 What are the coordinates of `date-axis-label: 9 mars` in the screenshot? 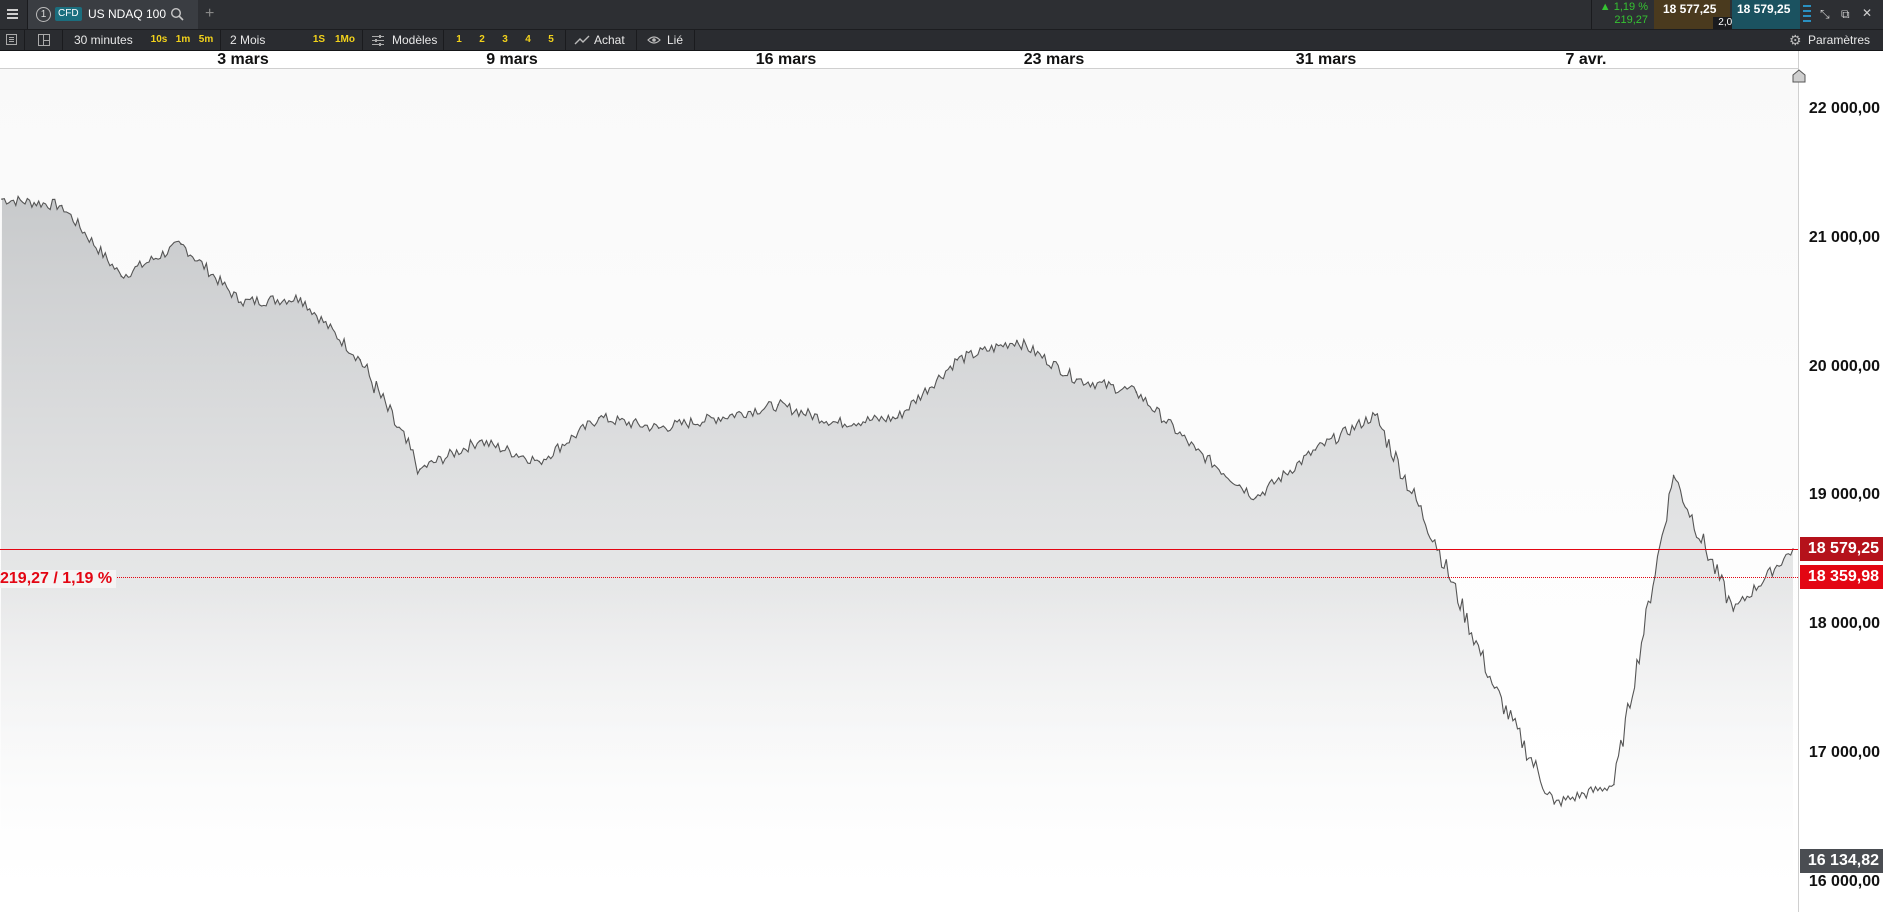 It's located at (512, 59).